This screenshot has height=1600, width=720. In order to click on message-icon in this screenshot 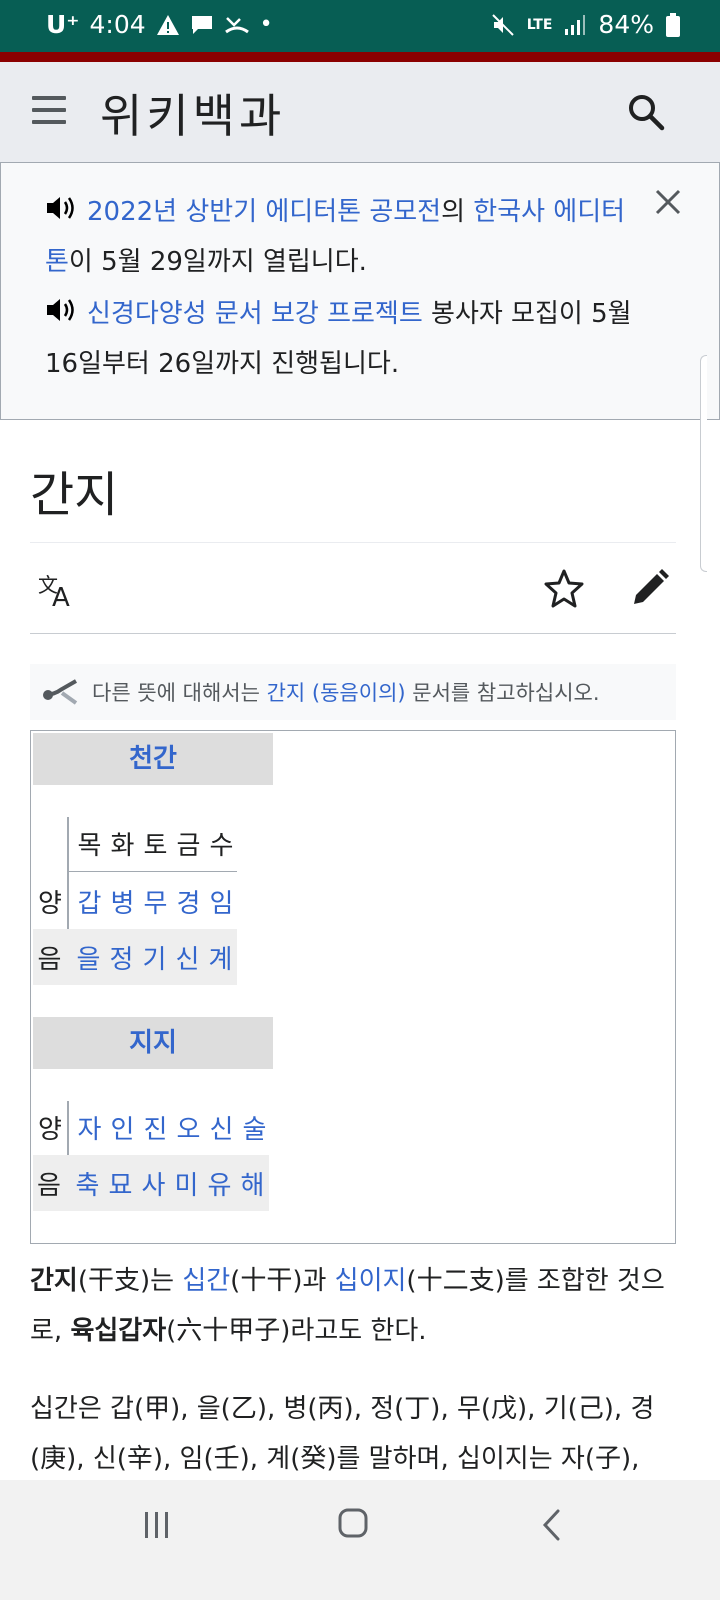, I will do `click(201, 24)`.